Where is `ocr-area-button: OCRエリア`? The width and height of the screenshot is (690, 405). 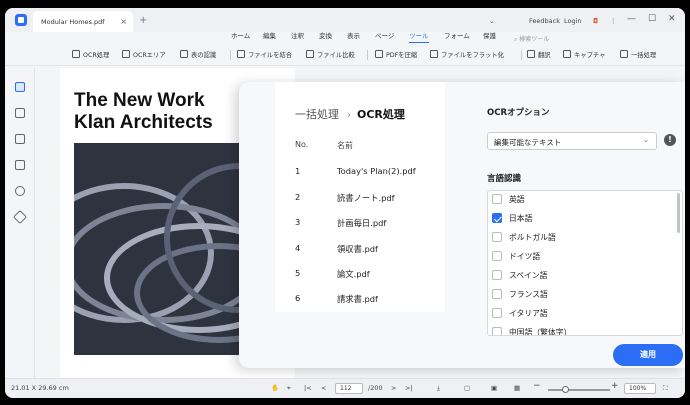
ocr-area-button: OCRエリア is located at coordinates (144, 54).